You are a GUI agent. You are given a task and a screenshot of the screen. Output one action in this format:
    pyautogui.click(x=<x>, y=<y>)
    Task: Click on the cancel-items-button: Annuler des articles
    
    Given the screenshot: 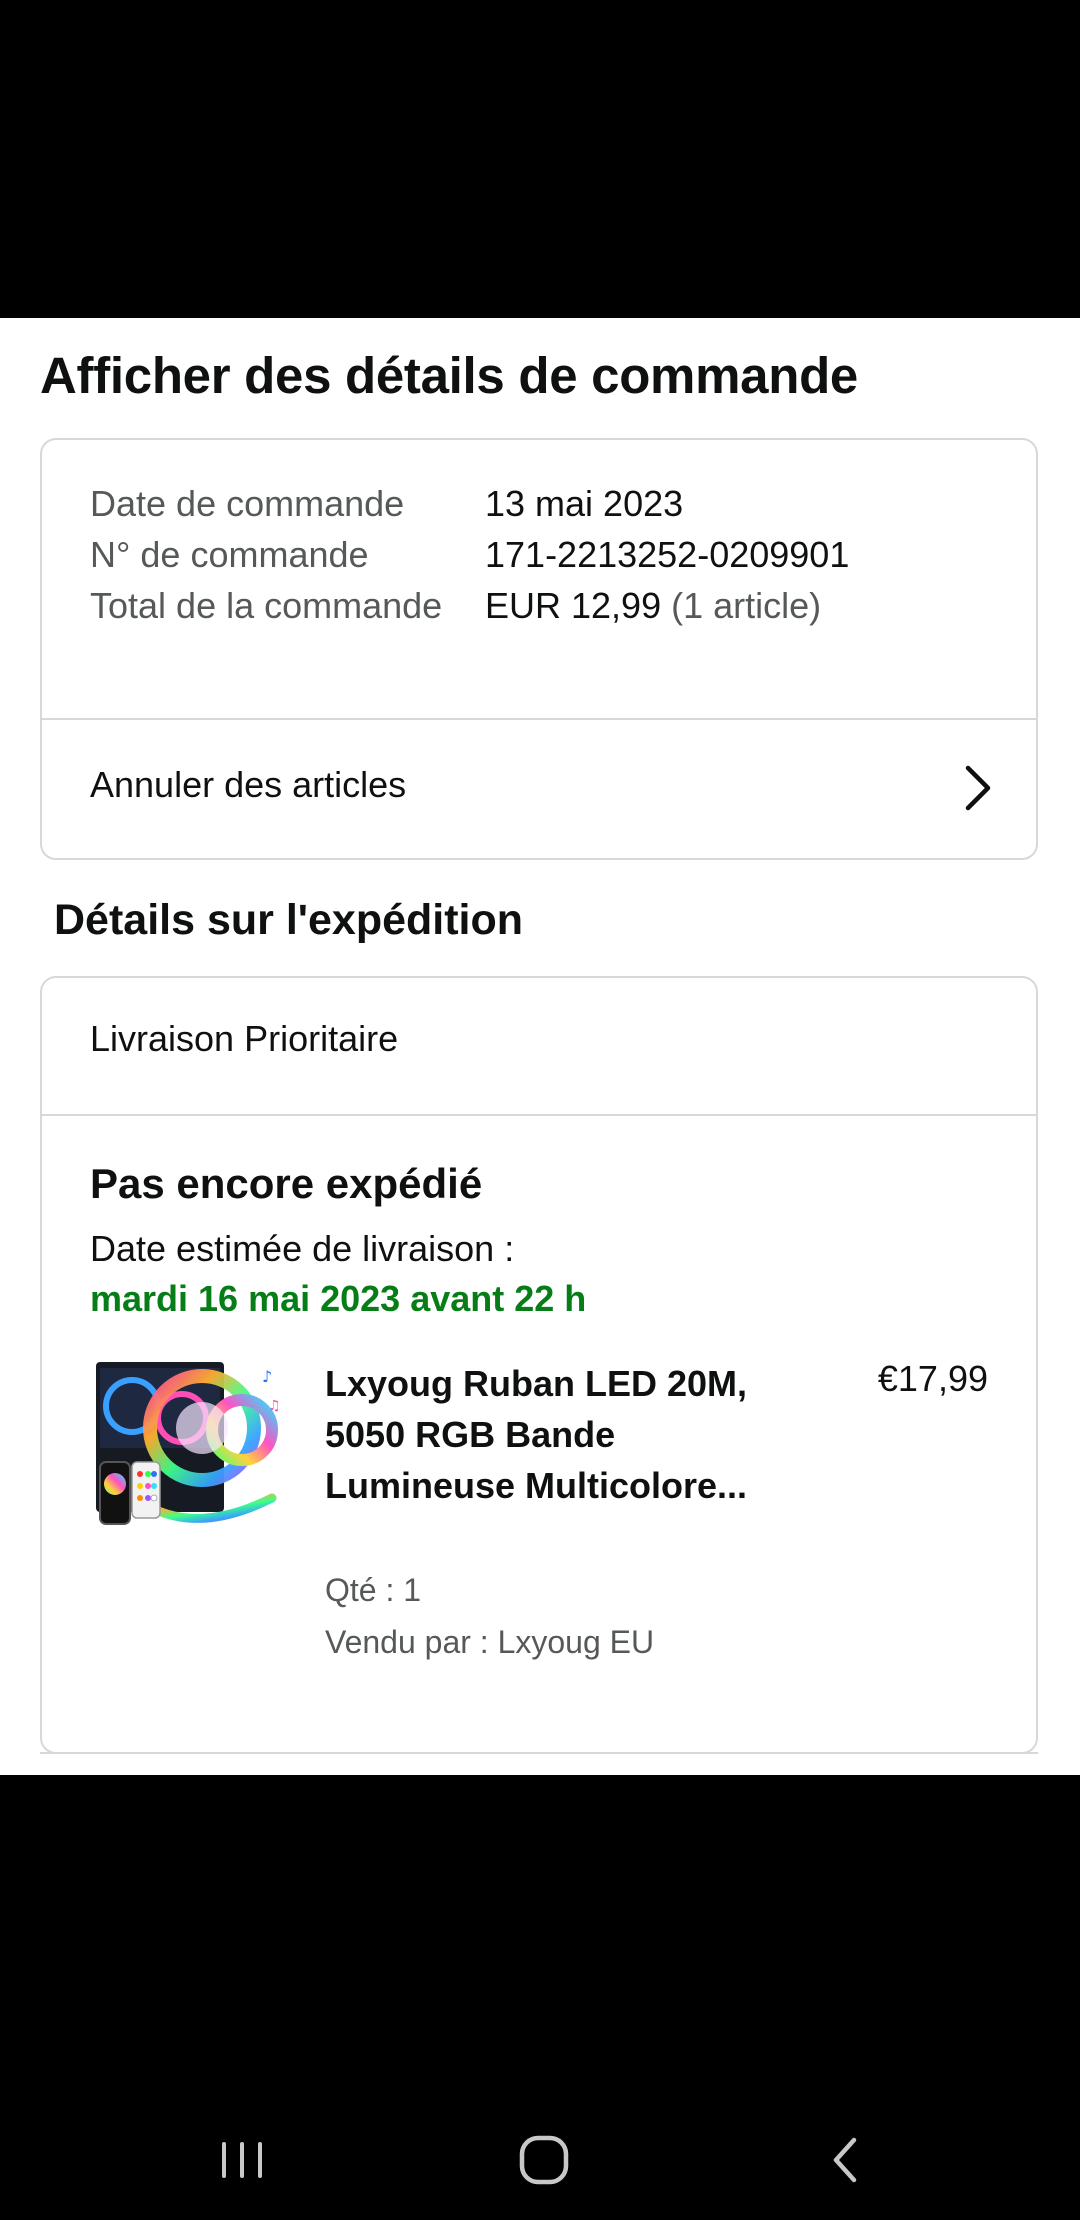 What is the action you would take?
    pyautogui.click(x=539, y=789)
    